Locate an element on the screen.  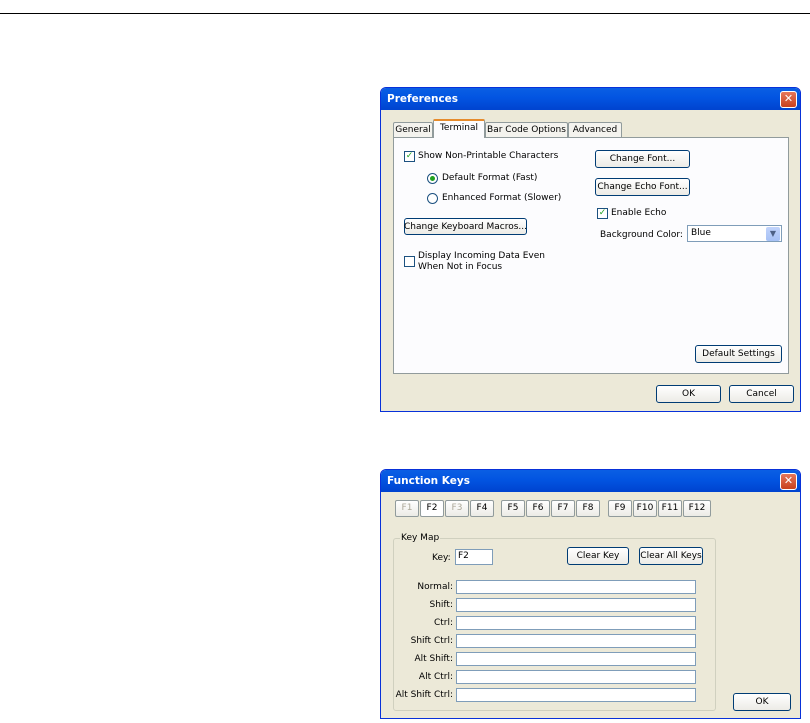
fkey-f9: F9 is located at coordinates (620, 508).